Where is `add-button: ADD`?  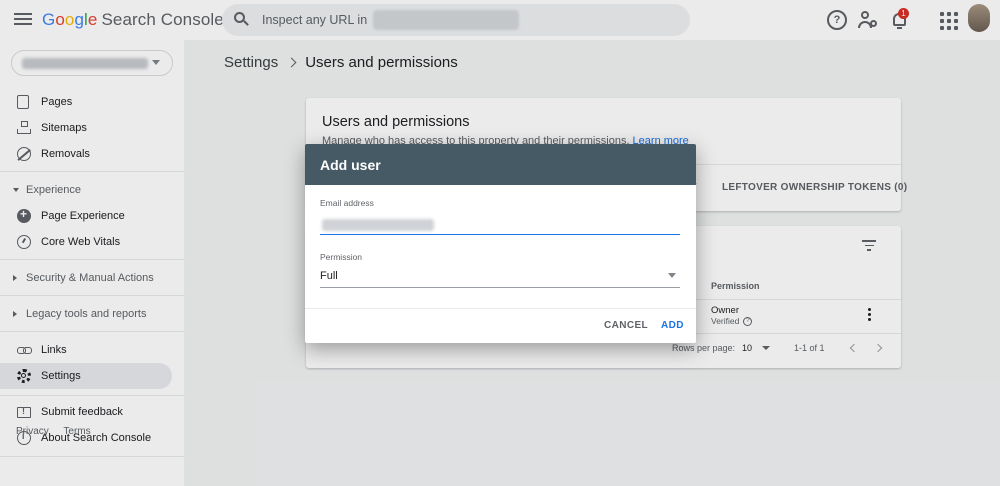
add-button: ADD is located at coordinates (672, 325).